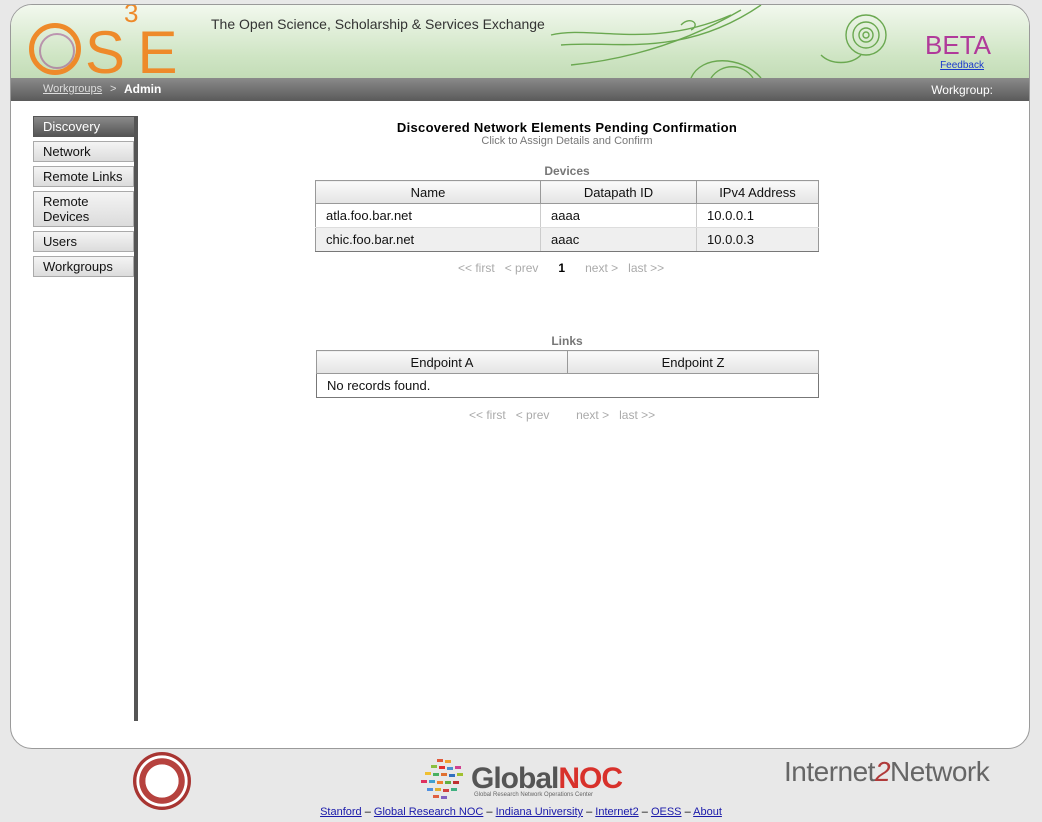 Image resolution: width=1042 pixels, height=822 pixels. What do you see at coordinates (103, 44) in the screenshot?
I see `os3e-logo: S3E` at bounding box center [103, 44].